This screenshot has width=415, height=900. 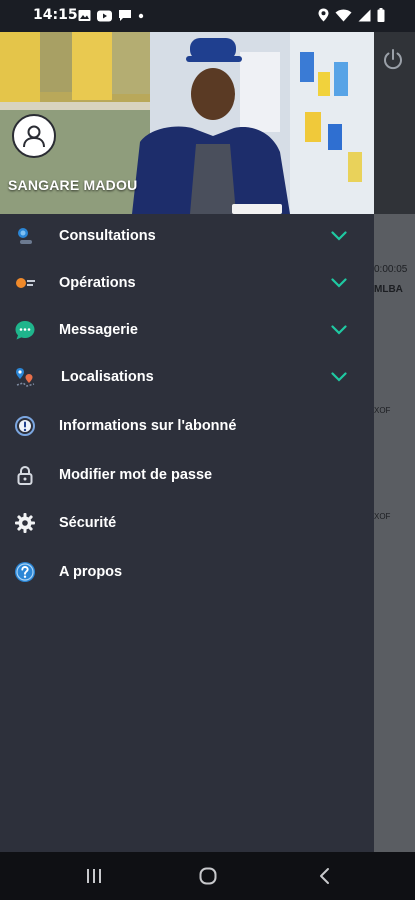 What do you see at coordinates (104, 15) in the screenshot?
I see `youtube-icon` at bounding box center [104, 15].